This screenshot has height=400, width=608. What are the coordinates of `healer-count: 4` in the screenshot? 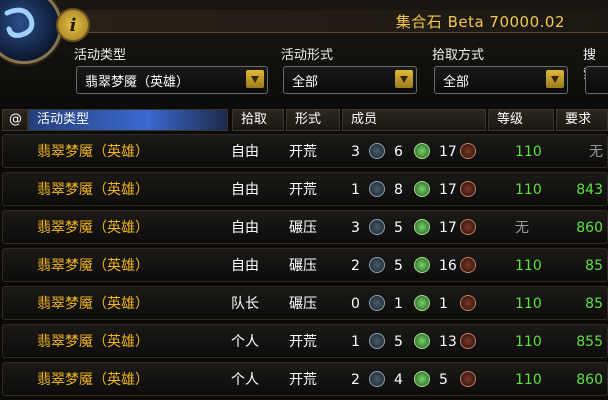 It's located at (398, 380).